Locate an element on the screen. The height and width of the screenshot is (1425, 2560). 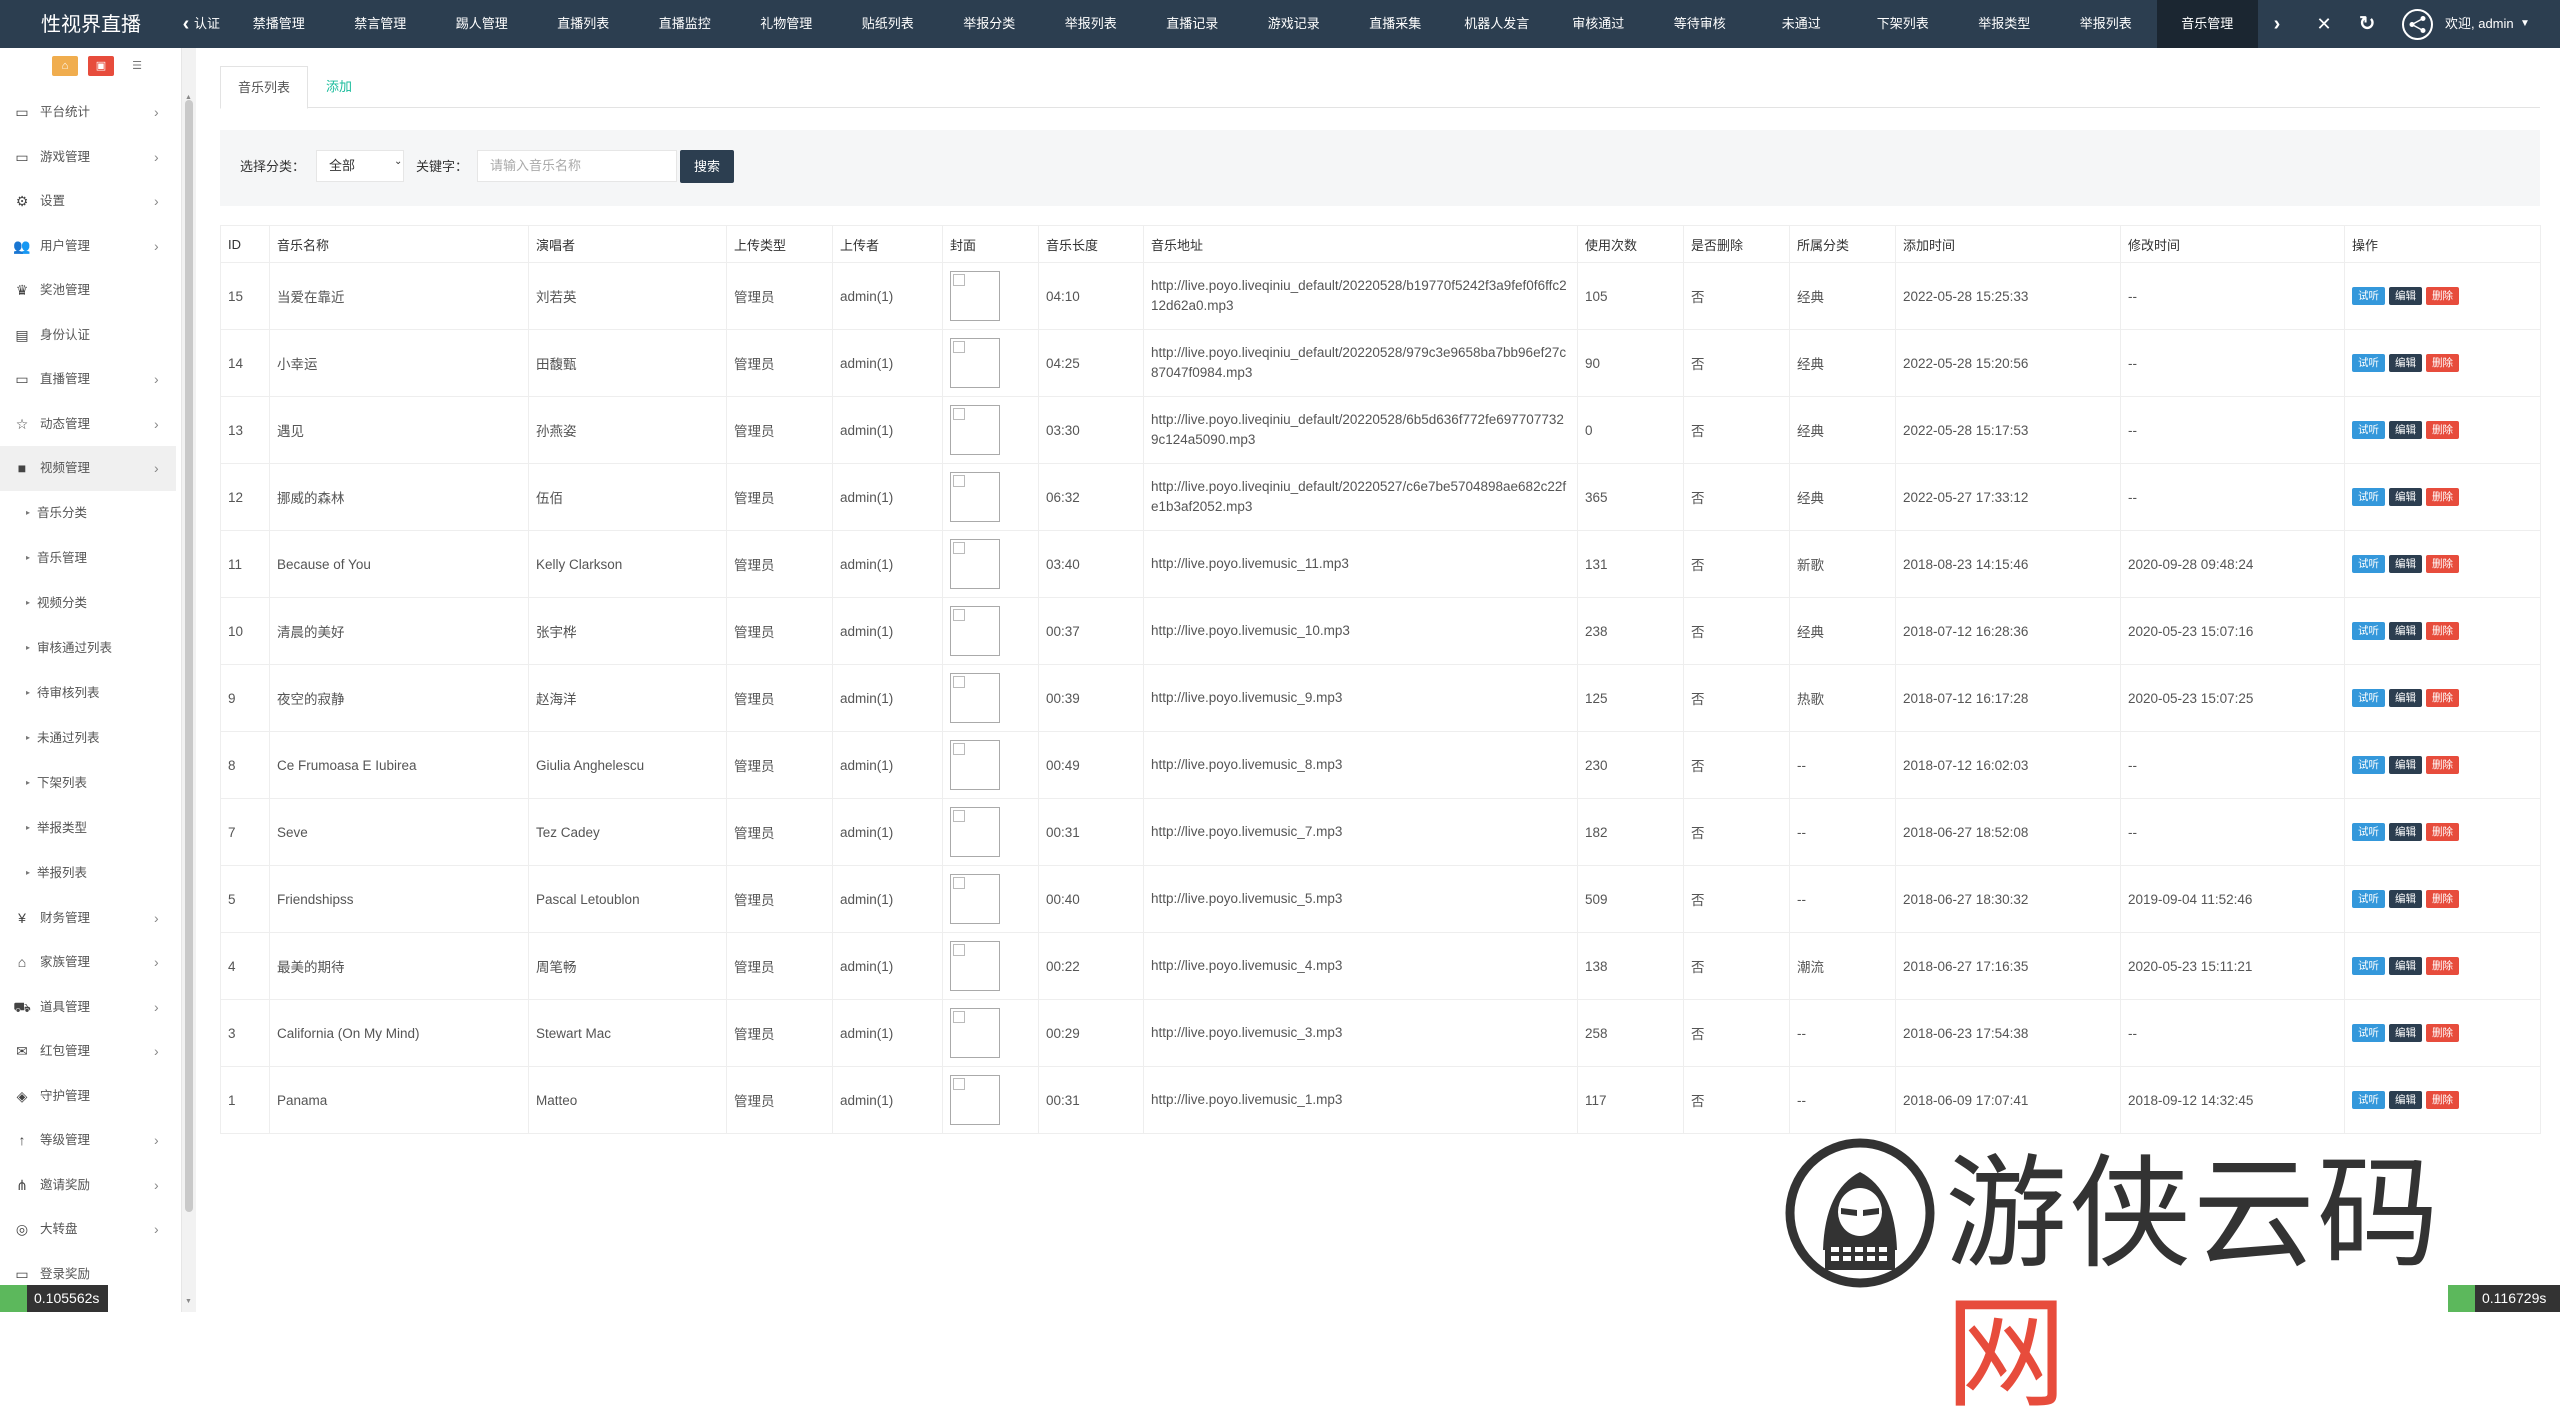
sidebar-item: ⋔ 邀请奖励 › is located at coordinates (88, 1185).